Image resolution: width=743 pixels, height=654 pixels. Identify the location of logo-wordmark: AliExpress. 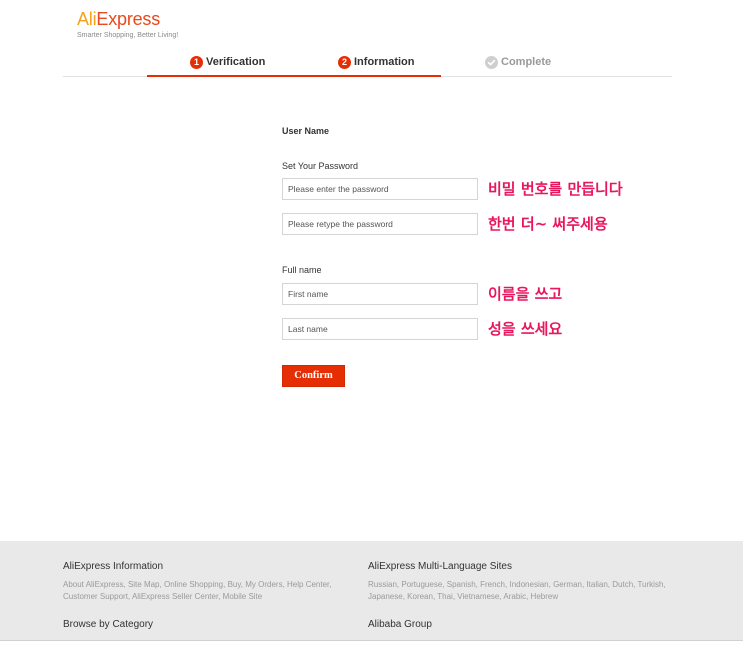
(118, 19).